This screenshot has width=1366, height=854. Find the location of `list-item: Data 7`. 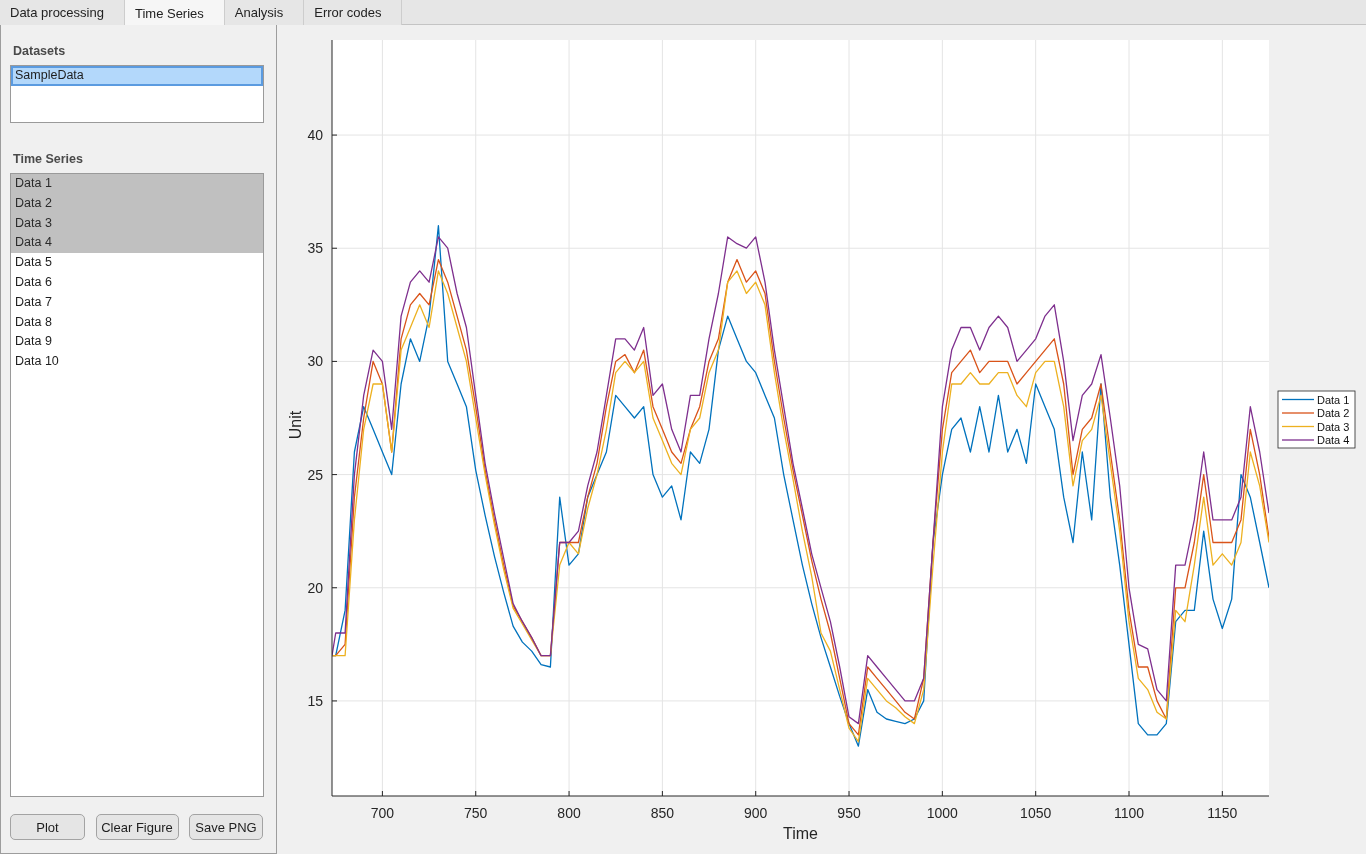

list-item: Data 7 is located at coordinates (137, 302).